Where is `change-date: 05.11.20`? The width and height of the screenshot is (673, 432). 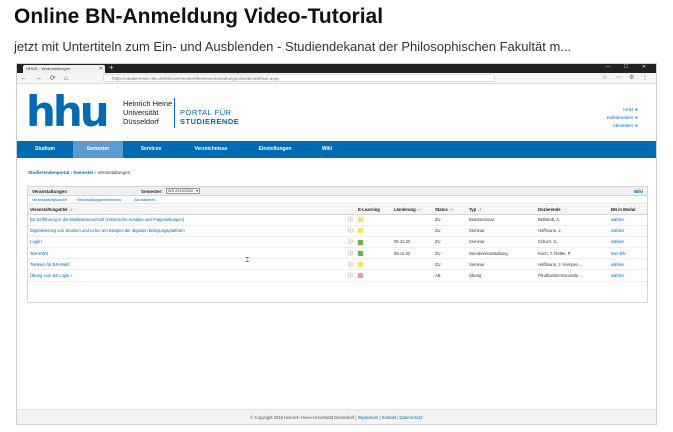 change-date: 05.11.20 is located at coordinates (412, 242).